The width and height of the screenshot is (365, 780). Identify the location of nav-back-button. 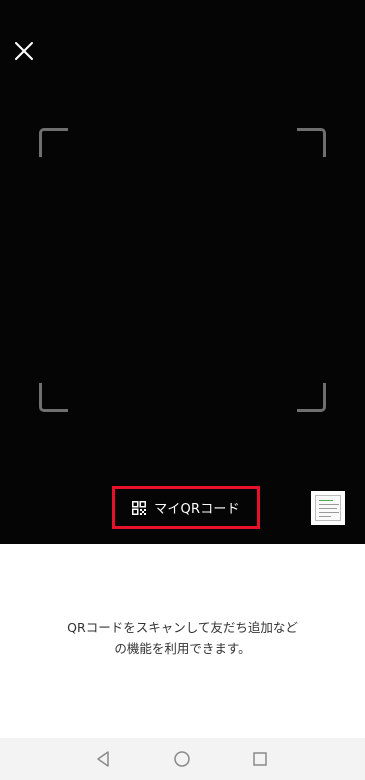
(104, 759).